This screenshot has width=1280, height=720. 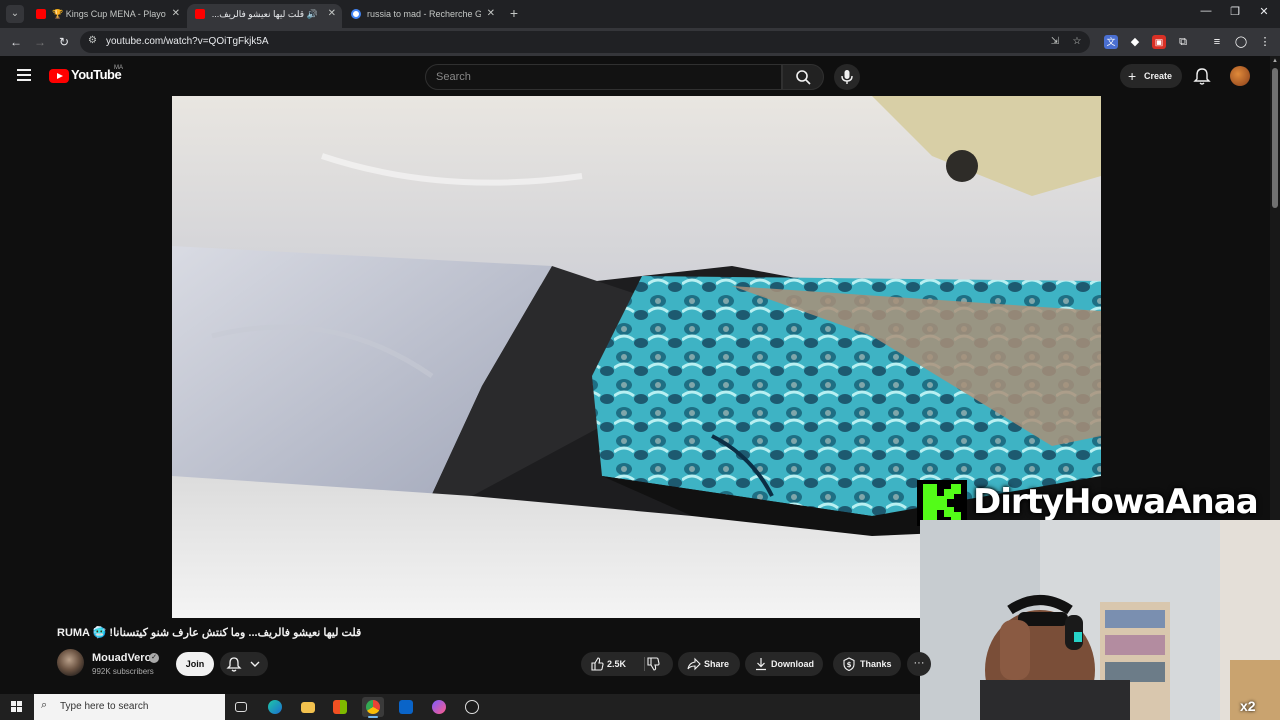 I want to click on thumbs-down-icon, so click(x=653, y=664).